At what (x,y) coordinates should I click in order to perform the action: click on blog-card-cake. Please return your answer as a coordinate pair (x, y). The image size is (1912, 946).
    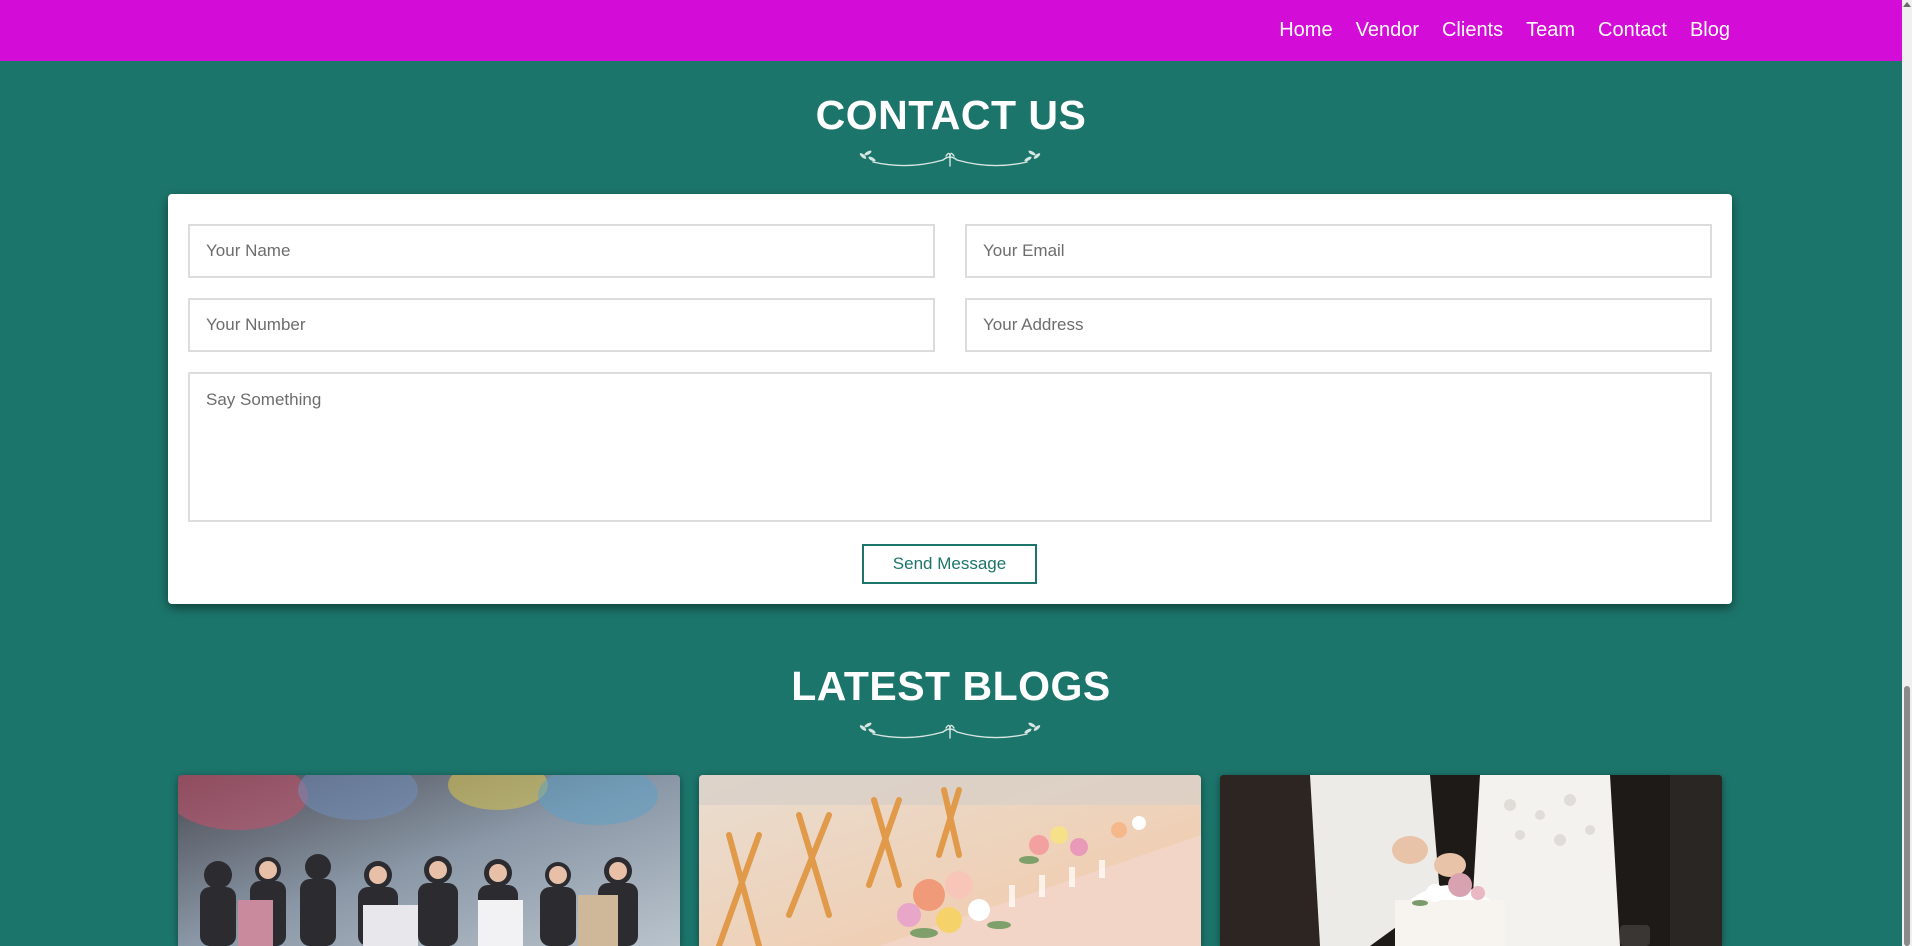
    Looking at the image, I should click on (1471, 860).